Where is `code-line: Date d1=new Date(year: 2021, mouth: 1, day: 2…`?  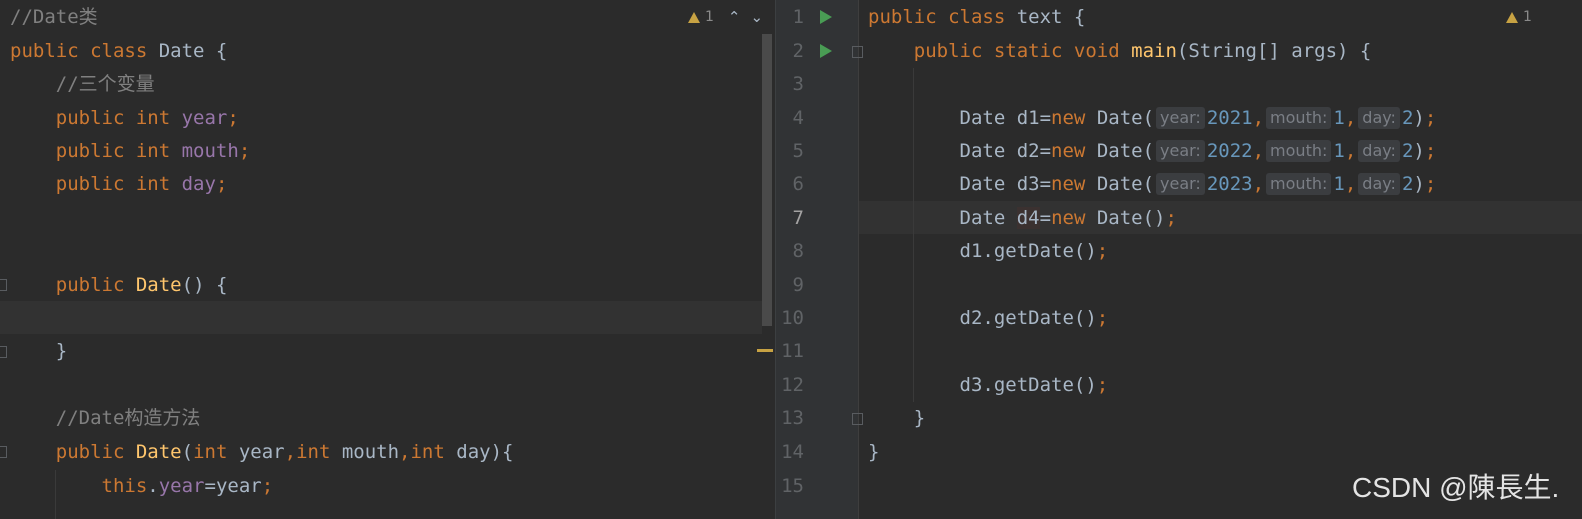
code-line: Date d1=new Date(year: 2021, mouth: 1, day: 2… is located at coordinates (1152, 118).